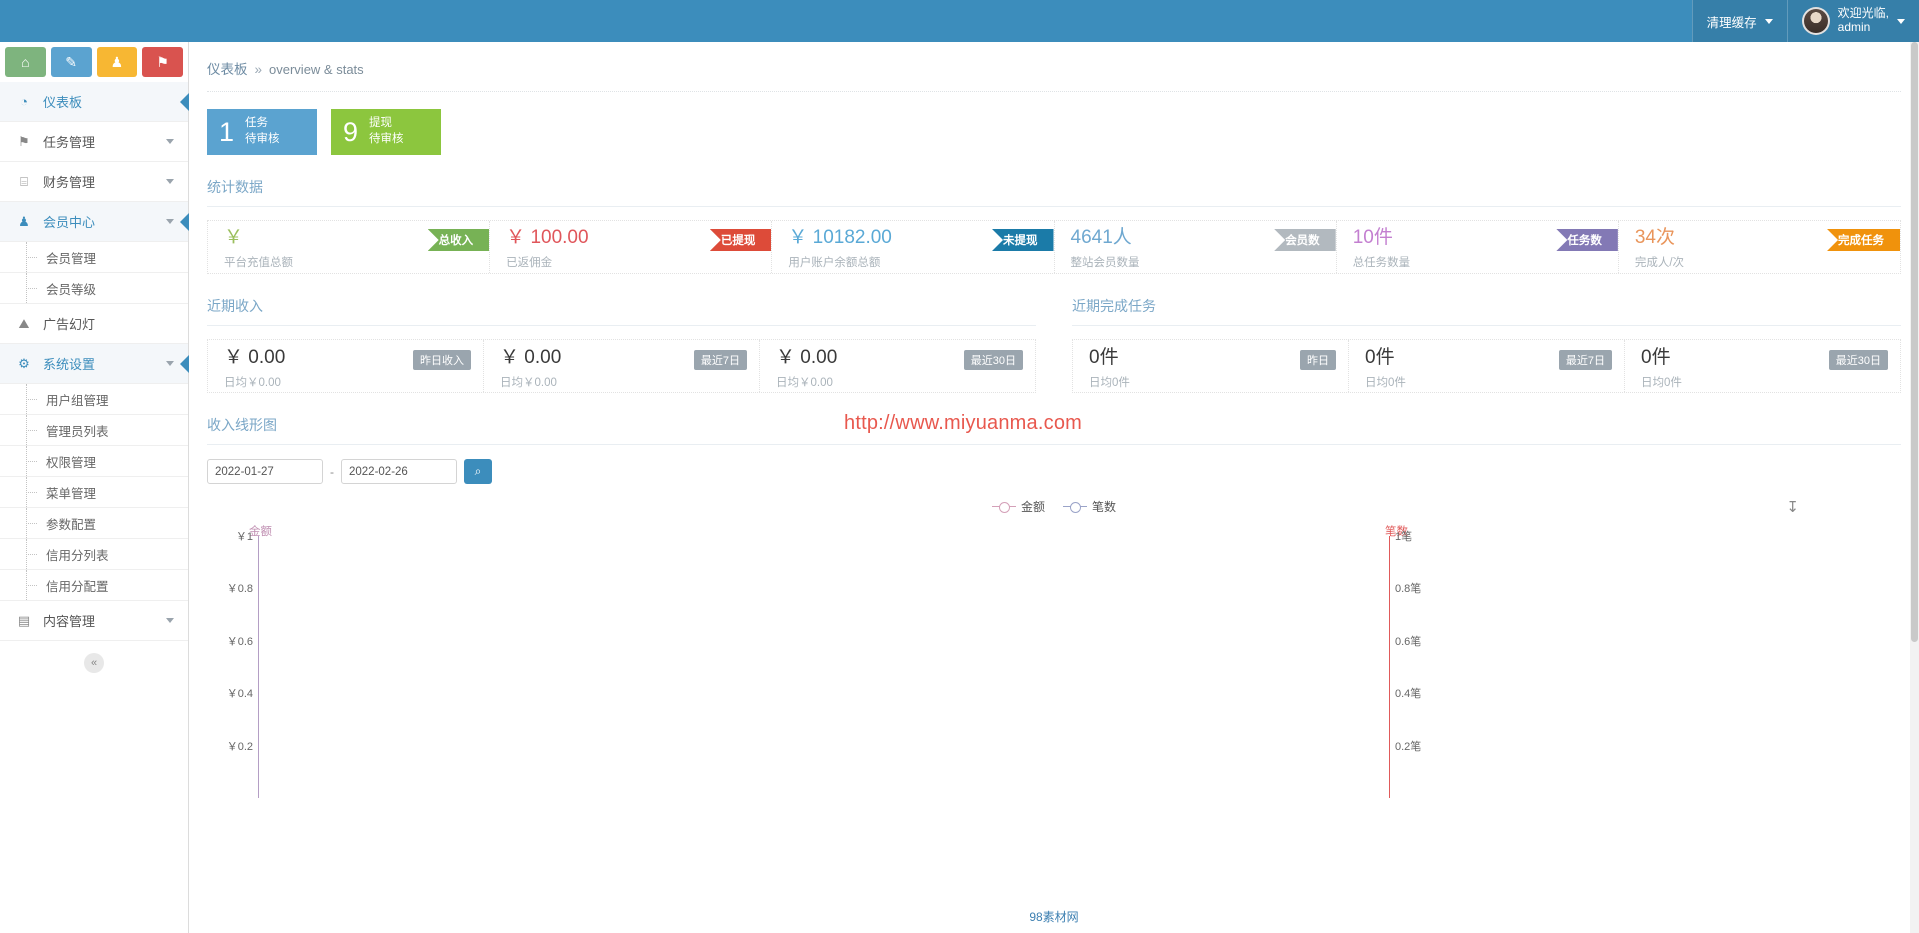 The height and width of the screenshot is (933, 1919). Describe the element at coordinates (1104, 507) in the screenshot. I see `legend-label: 笔数` at that location.